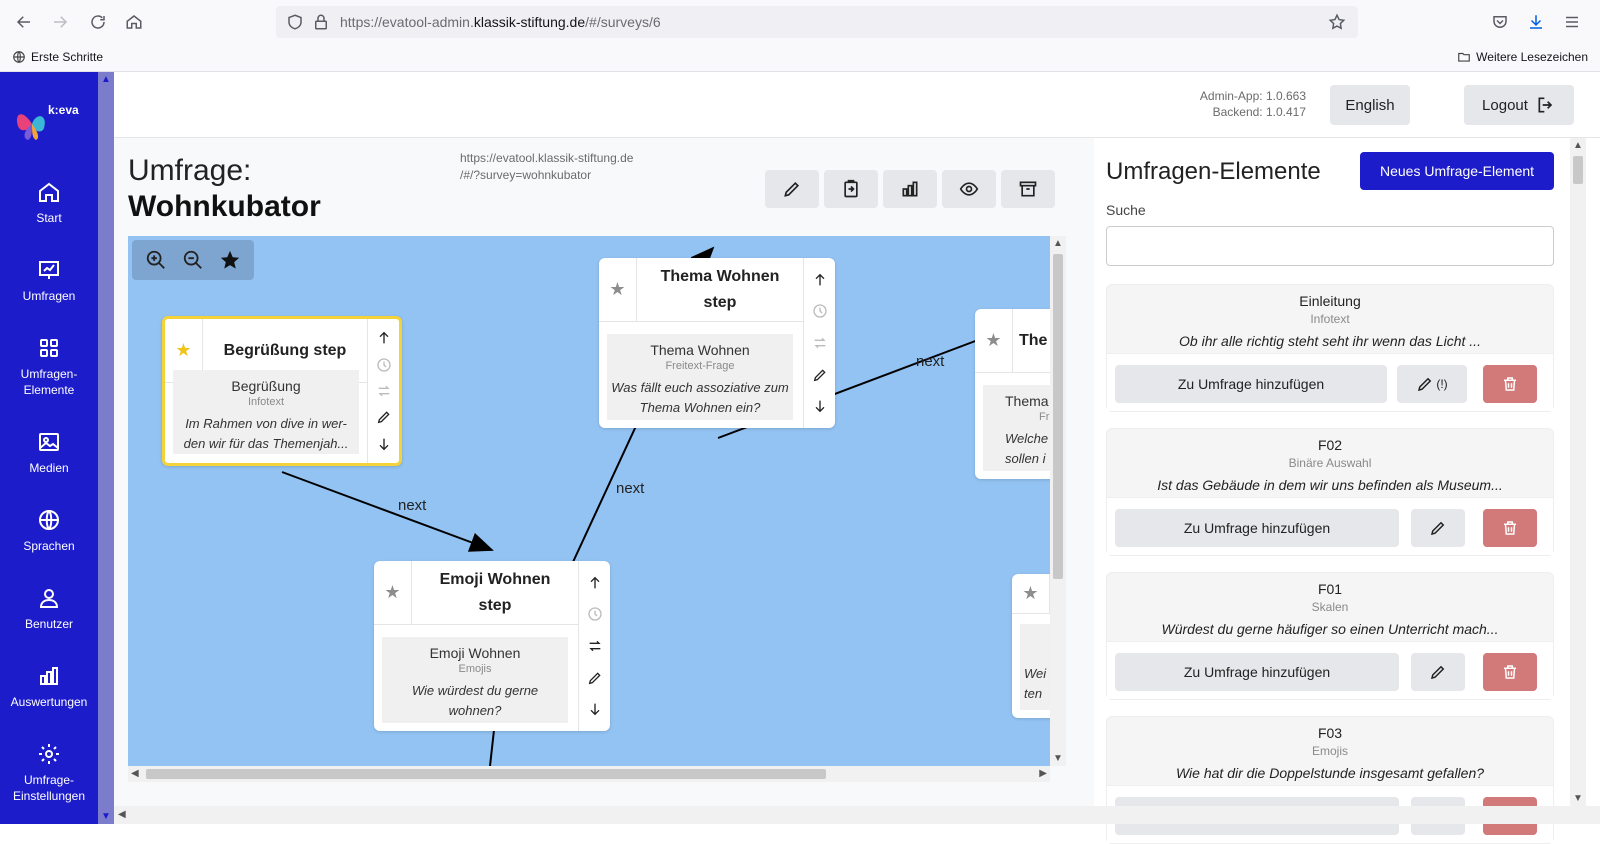 This screenshot has height=844, width=1600. Describe the element at coordinates (1432, 384) in the screenshot. I see `edit-element-button: (!)` at that location.